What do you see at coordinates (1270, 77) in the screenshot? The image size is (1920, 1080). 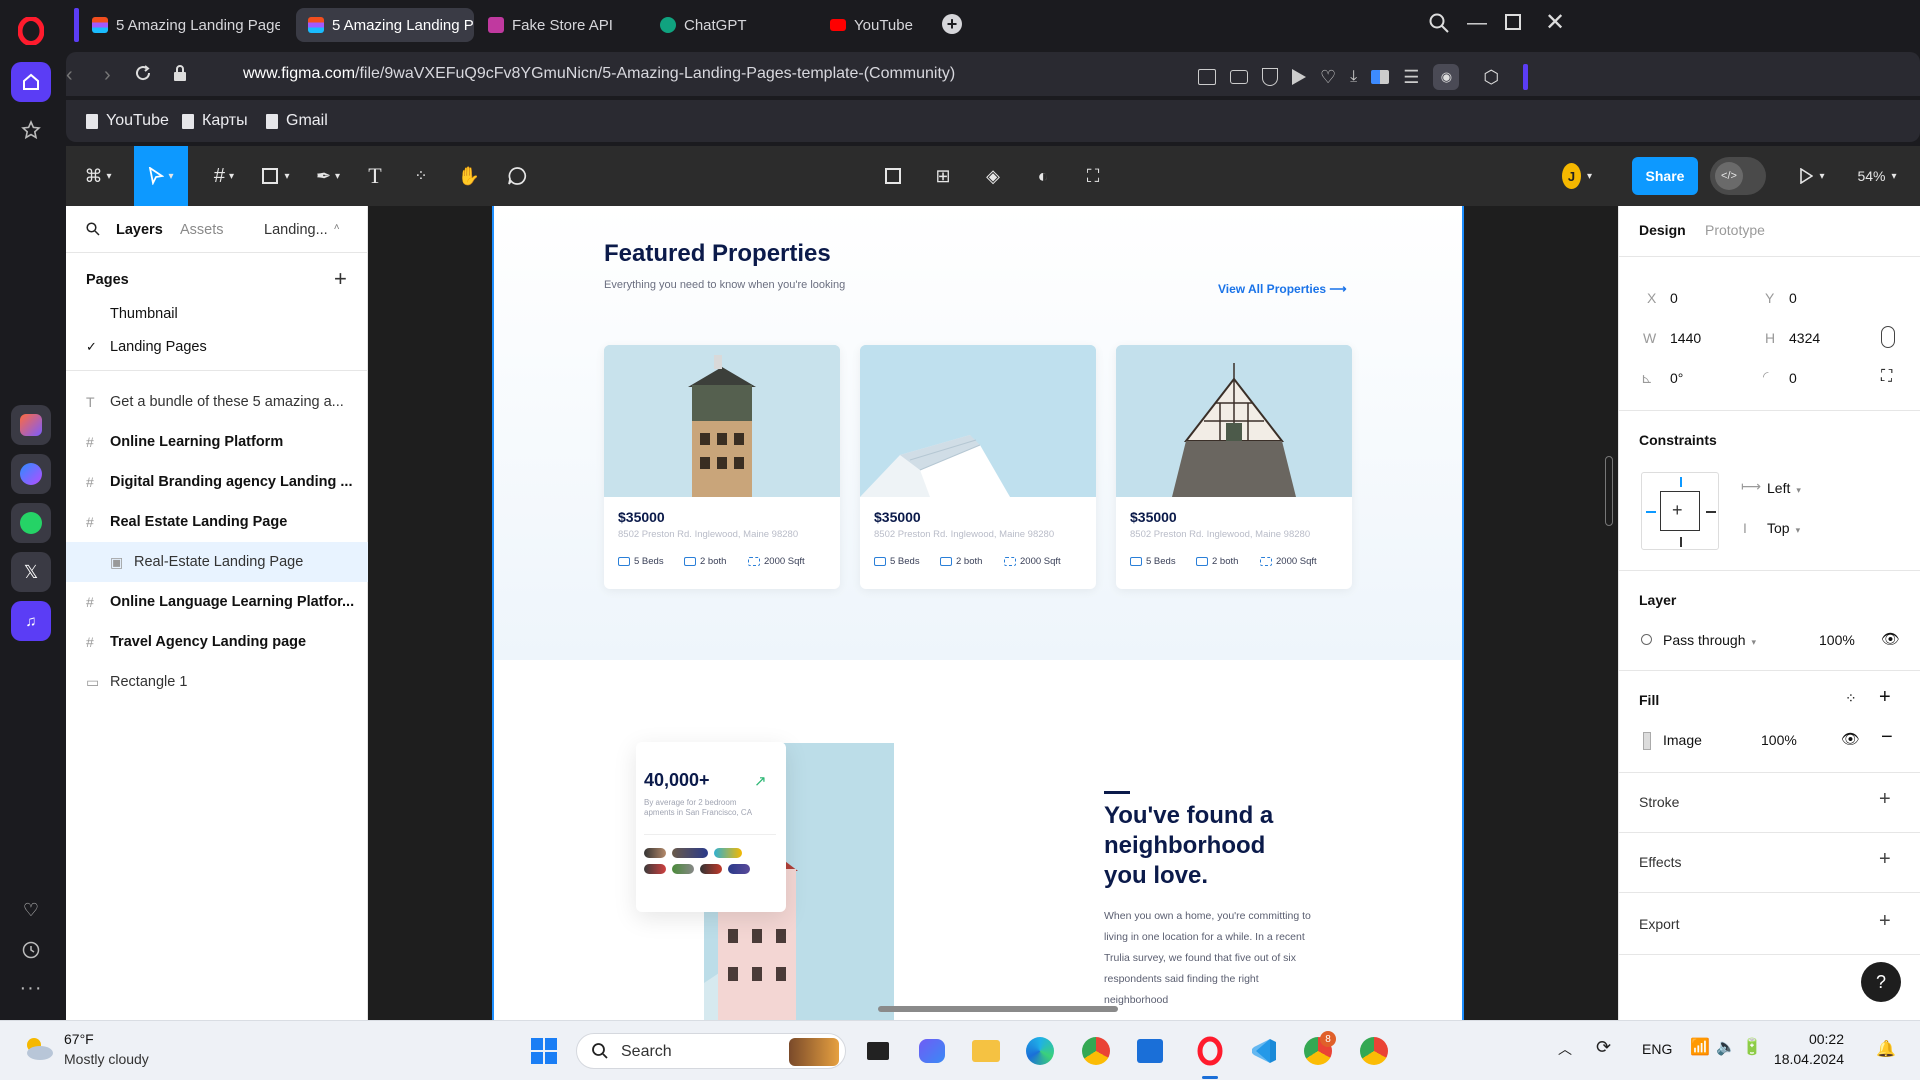 I see `shield-icon` at bounding box center [1270, 77].